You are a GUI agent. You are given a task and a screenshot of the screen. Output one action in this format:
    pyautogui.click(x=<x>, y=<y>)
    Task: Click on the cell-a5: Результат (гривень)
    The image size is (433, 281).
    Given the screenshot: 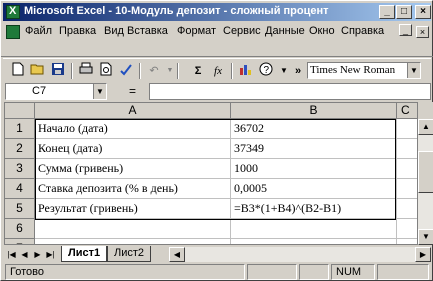 What is the action you would take?
    pyautogui.click(x=133, y=209)
    